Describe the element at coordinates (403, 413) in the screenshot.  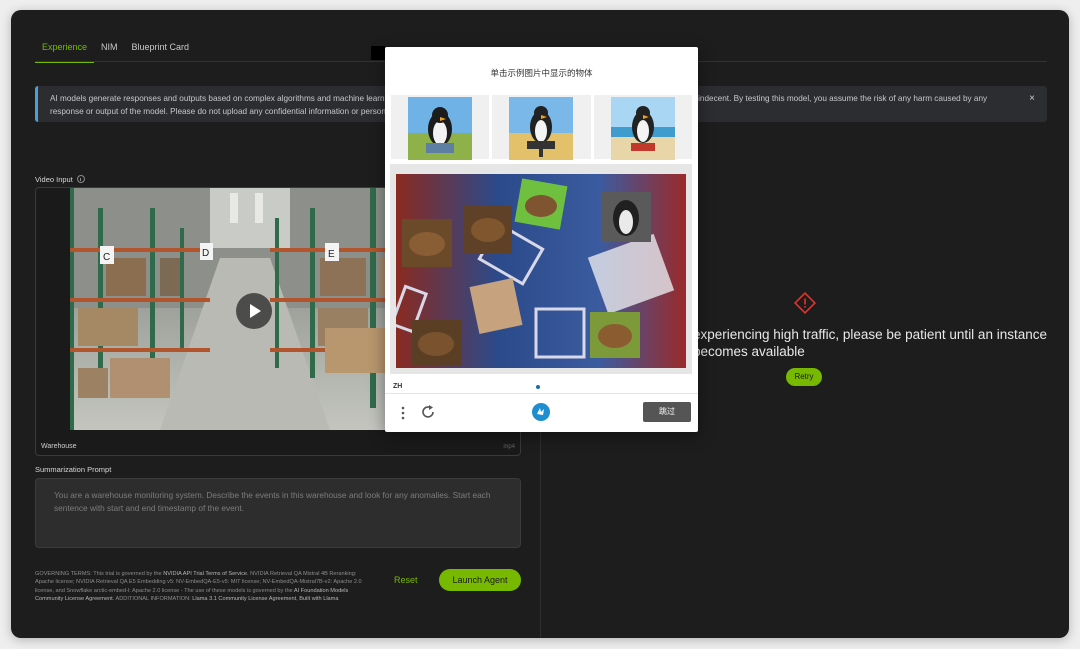
I see `more-menu-icon` at that location.